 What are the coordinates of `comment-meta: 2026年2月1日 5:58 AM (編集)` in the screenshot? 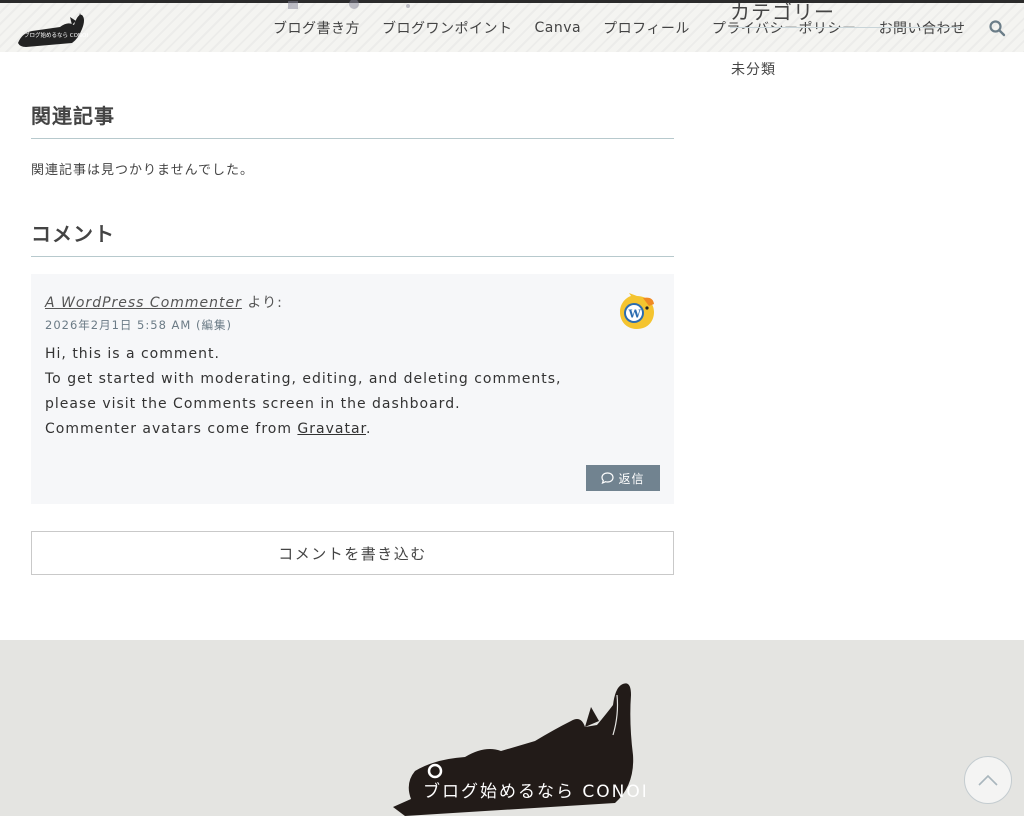 It's located at (138, 325).